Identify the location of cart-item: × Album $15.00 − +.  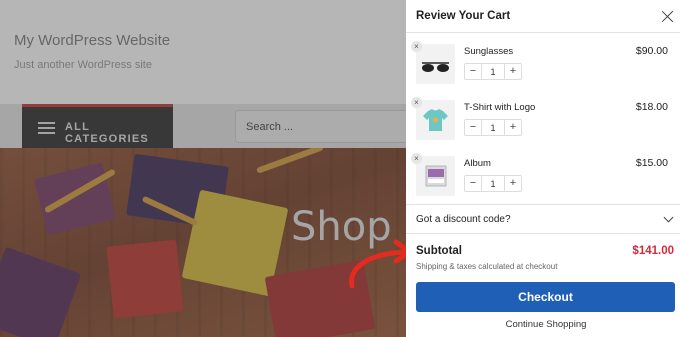
(543, 180).